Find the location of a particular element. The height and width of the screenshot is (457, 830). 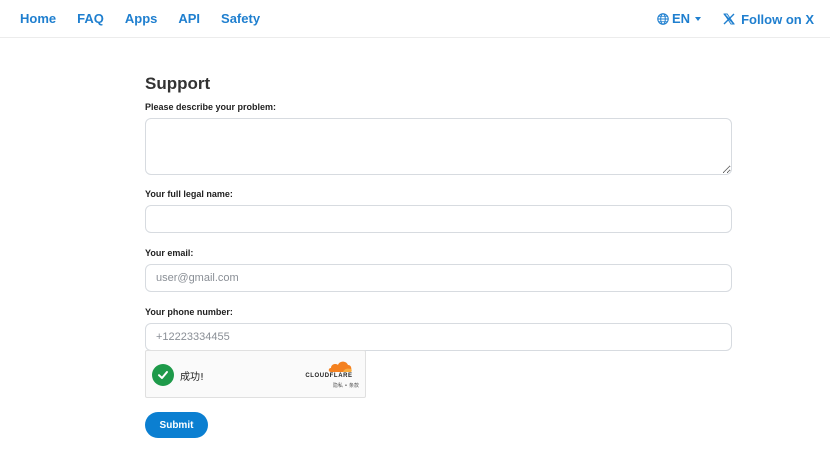

email-input is located at coordinates (438, 278).